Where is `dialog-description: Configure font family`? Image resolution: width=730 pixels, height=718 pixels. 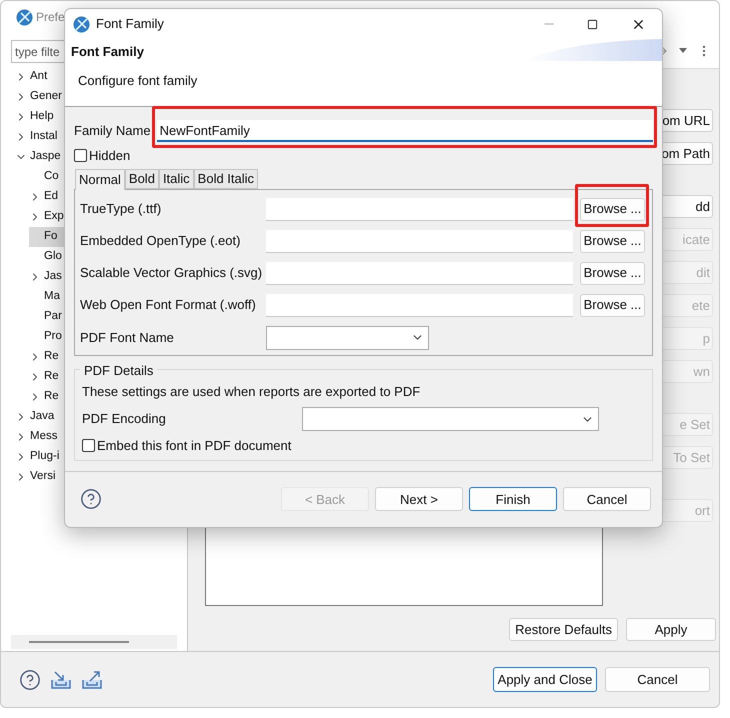
dialog-description: Configure font family is located at coordinates (138, 81).